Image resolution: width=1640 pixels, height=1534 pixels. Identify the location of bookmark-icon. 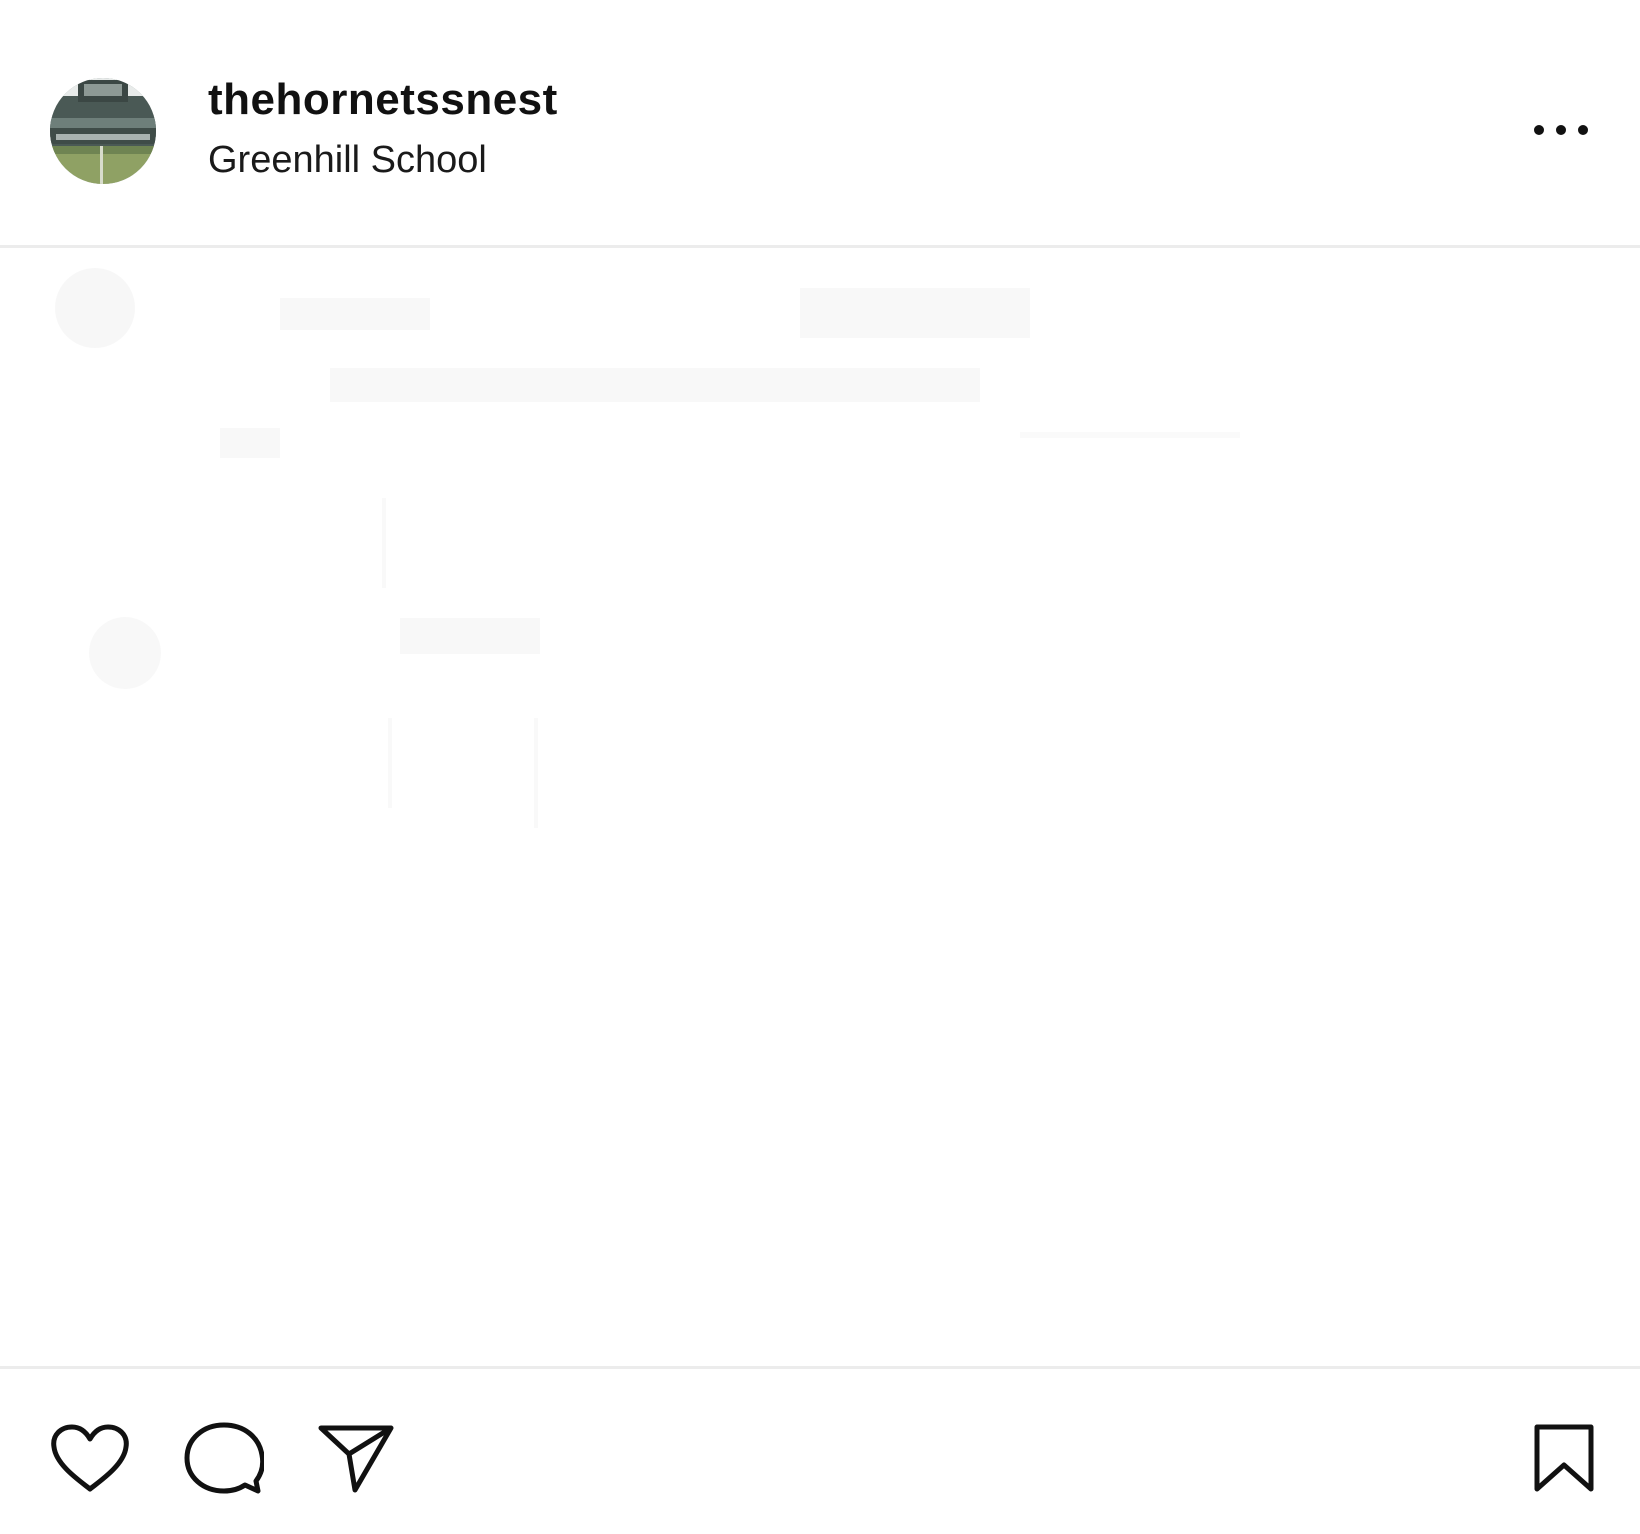
(1564, 1458).